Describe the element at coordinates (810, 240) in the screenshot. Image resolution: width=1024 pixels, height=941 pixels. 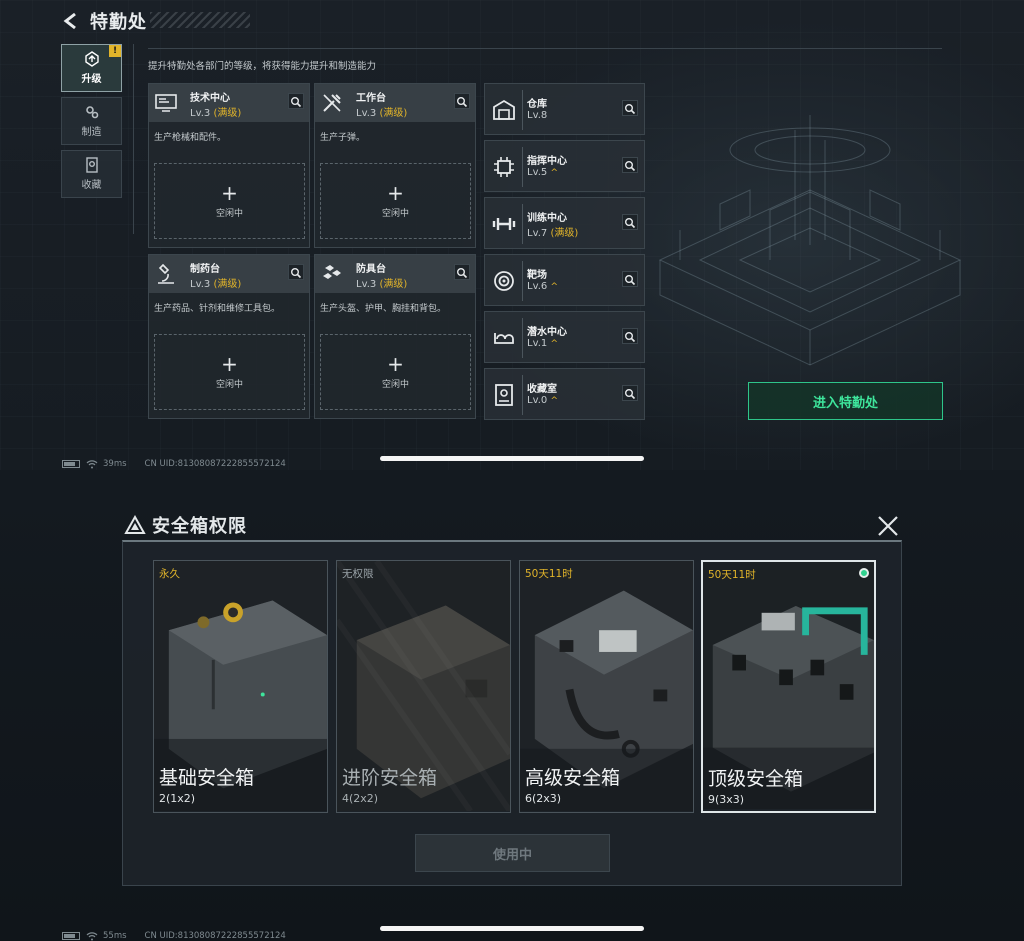
I see `building-hologram` at that location.